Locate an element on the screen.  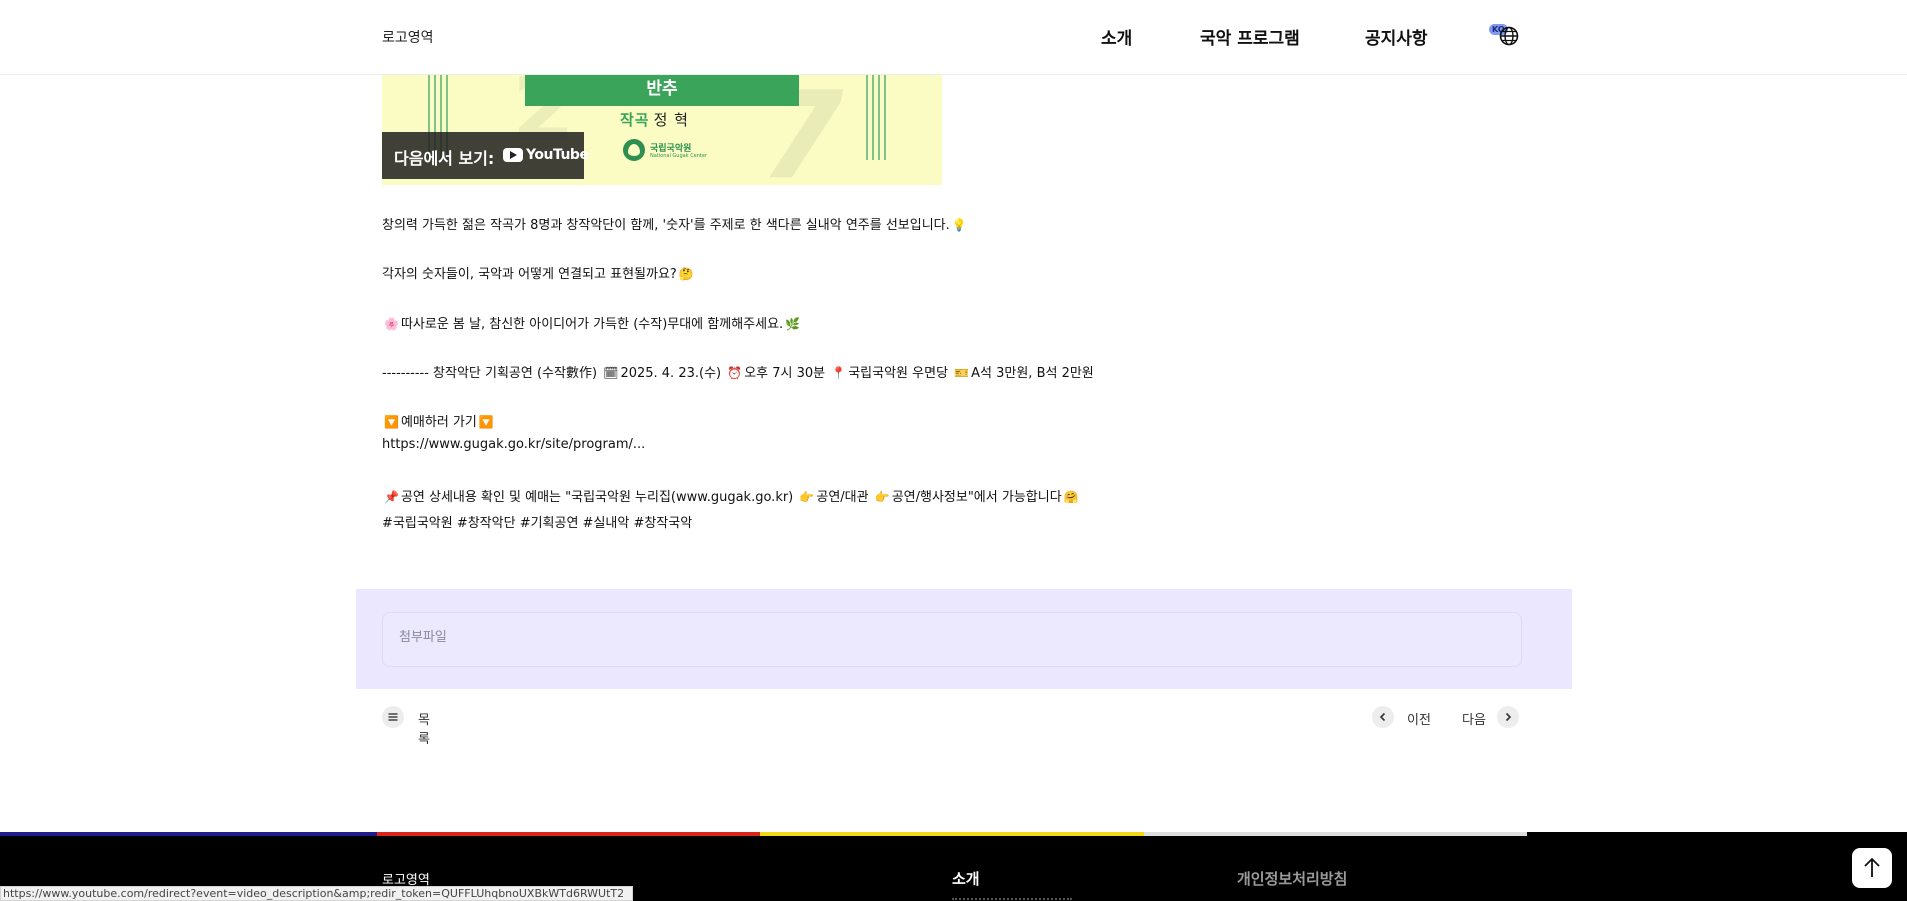
youtube-play-icon is located at coordinates (513, 155).